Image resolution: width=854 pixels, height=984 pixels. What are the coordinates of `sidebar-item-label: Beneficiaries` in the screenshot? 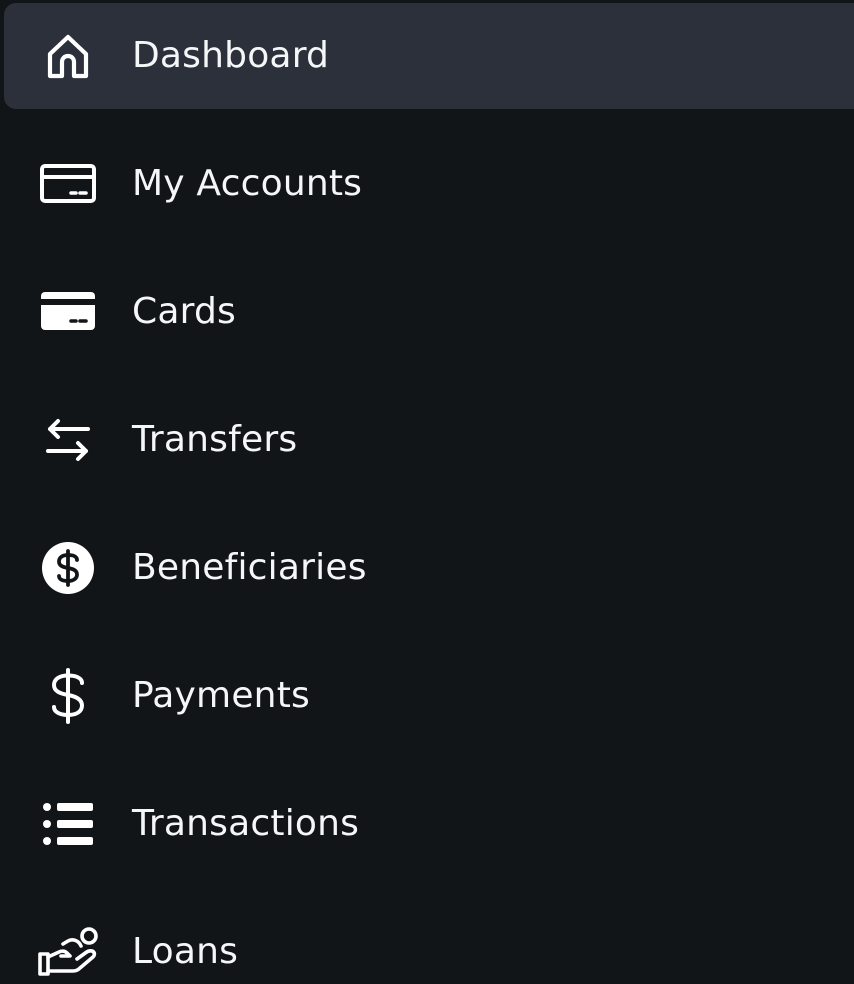 It's located at (249, 567).